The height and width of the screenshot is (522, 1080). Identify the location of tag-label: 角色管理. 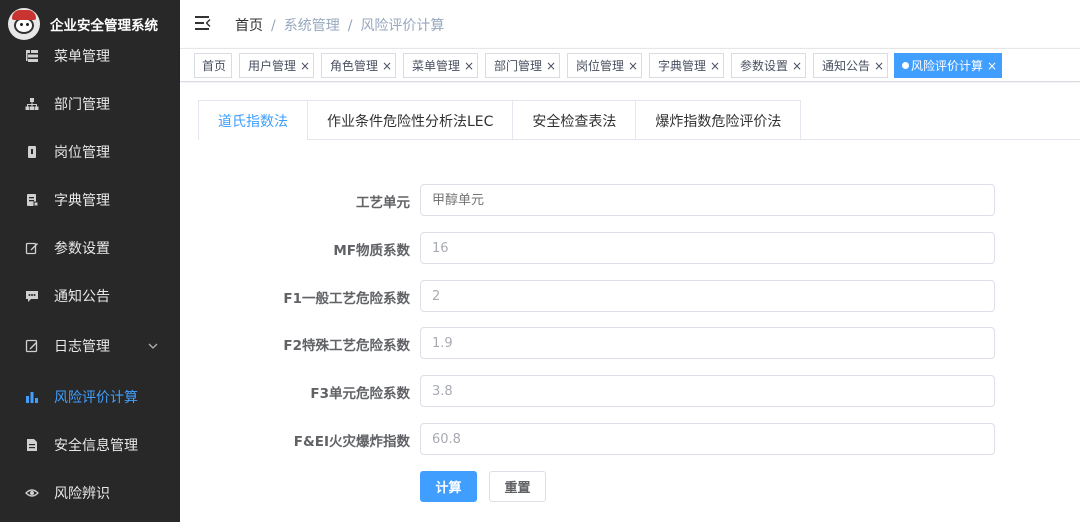
(354, 66).